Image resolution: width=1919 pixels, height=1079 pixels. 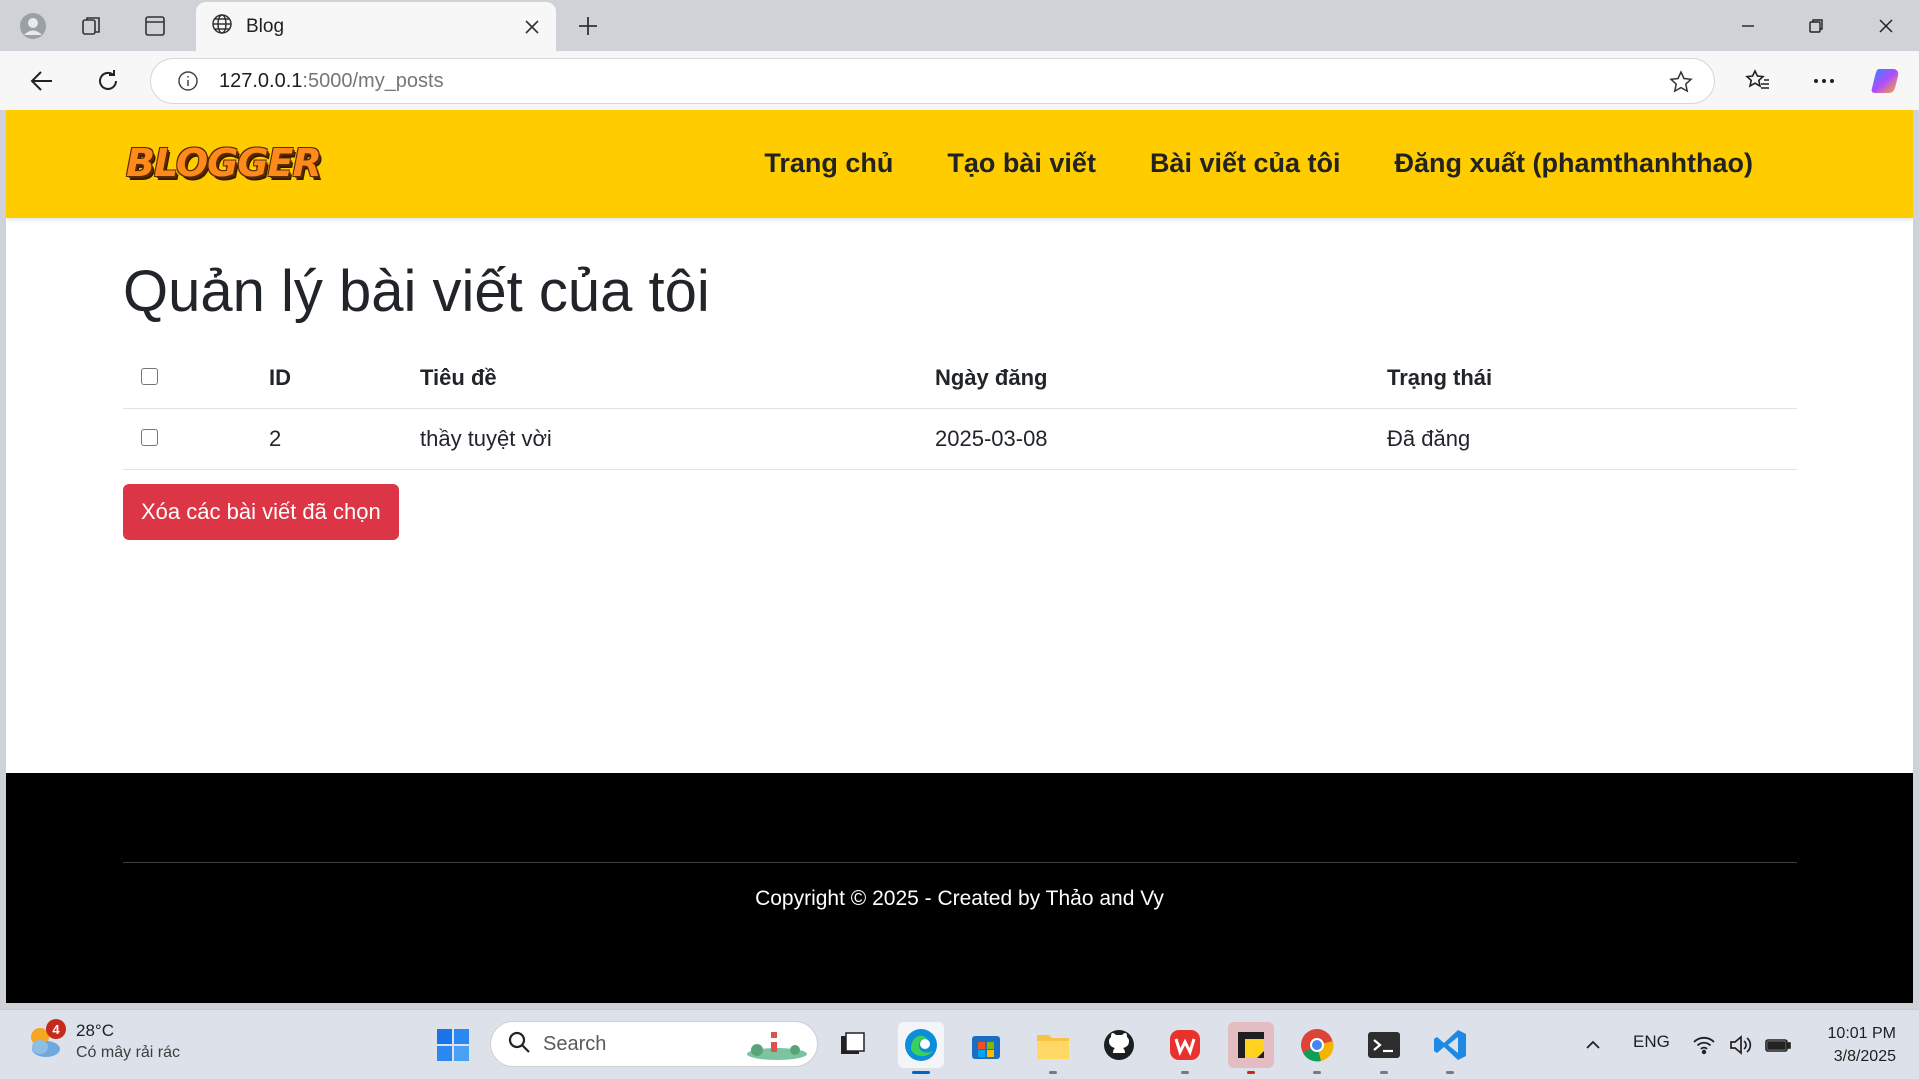 I want to click on table-header-row: ID Tiêu đề Ngày đăng Trạng thái, so click(x=960, y=378).